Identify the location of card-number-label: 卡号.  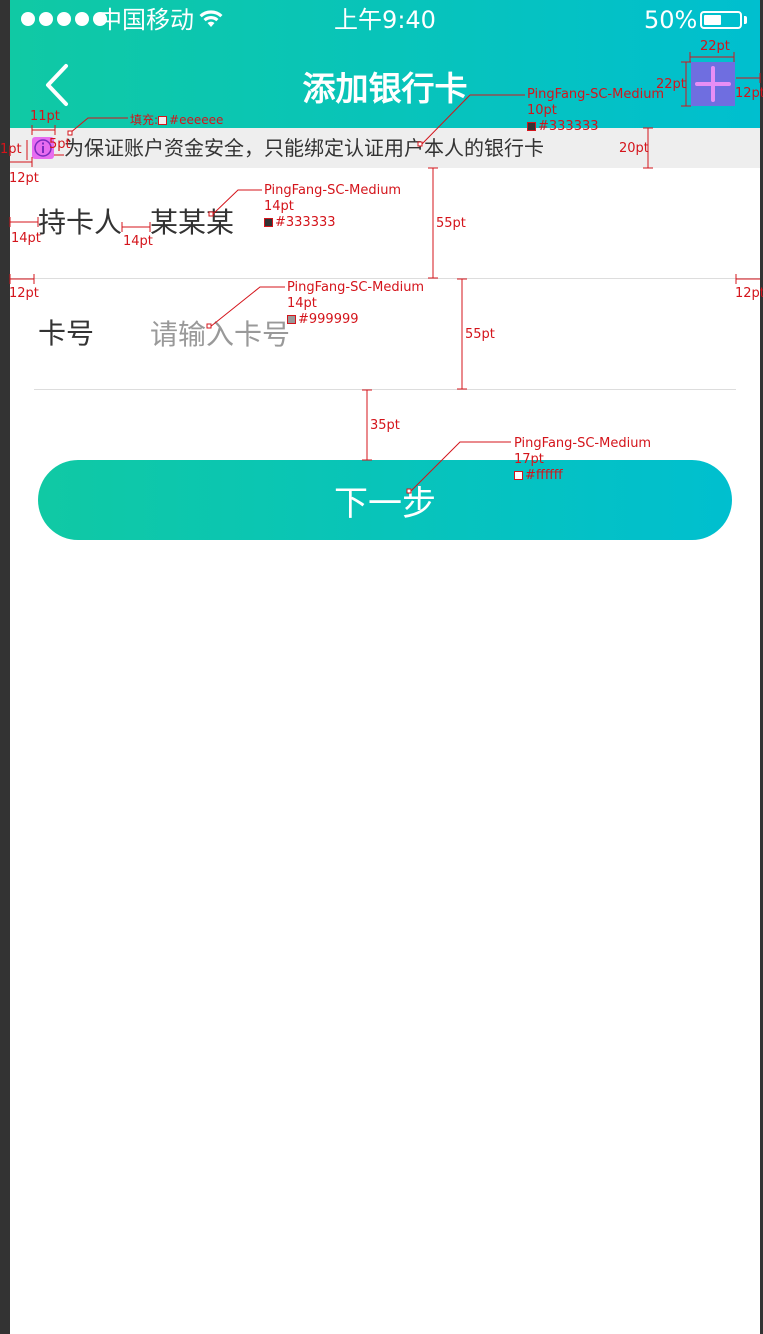
(66, 333).